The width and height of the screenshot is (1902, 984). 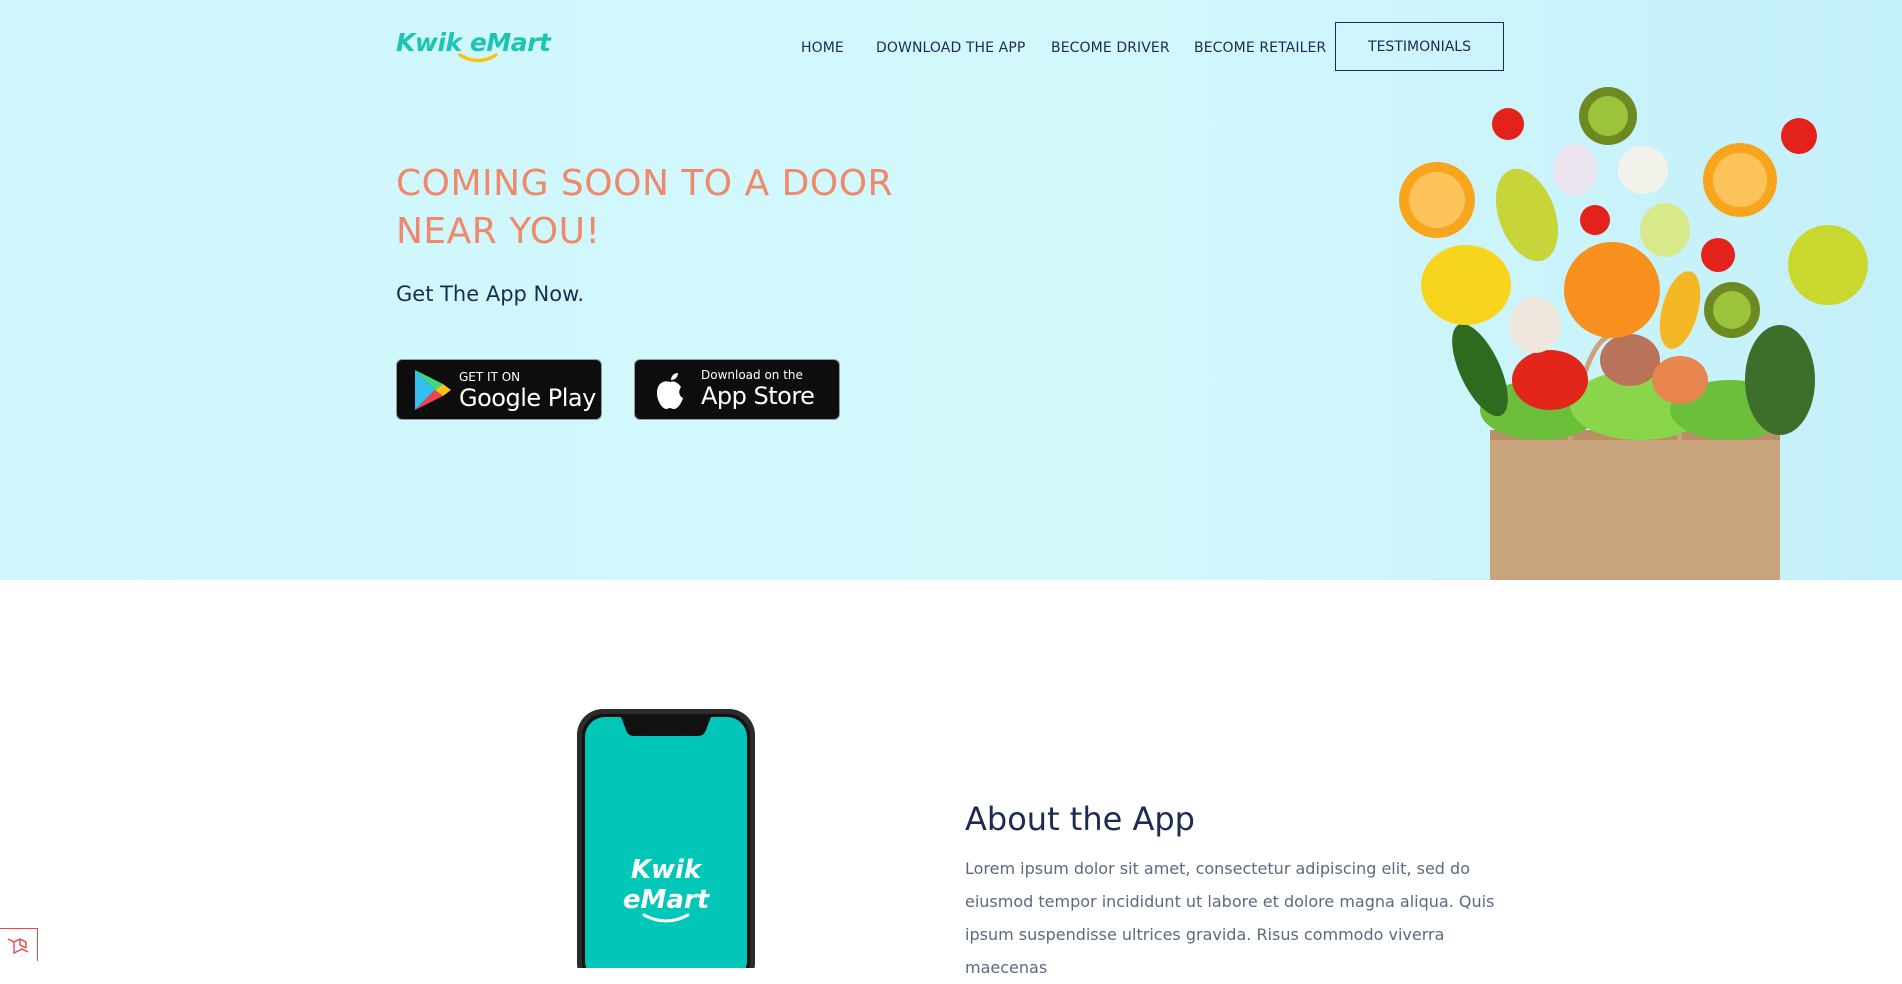 I want to click on app-store-small-text: Download on the, so click(x=752, y=375).